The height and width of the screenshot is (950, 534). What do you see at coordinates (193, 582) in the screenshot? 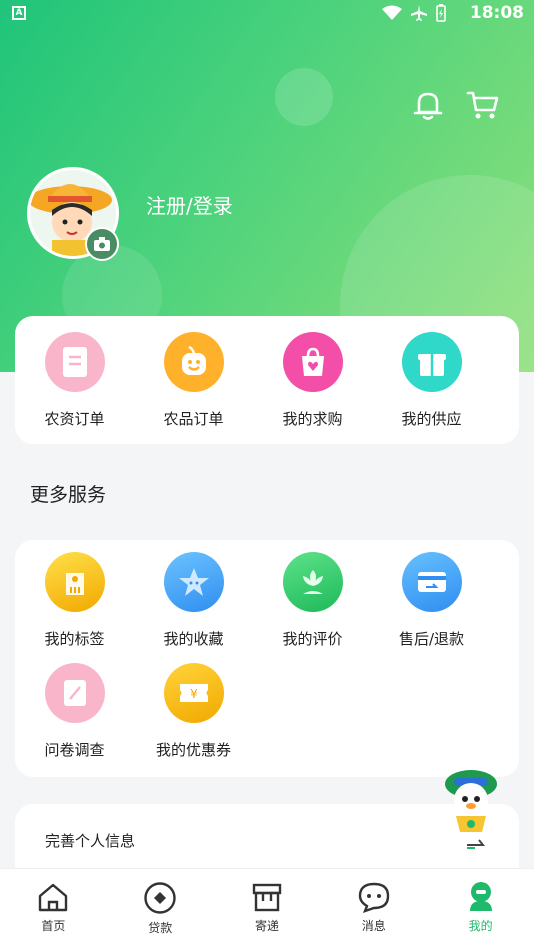
I see `star-icon` at bounding box center [193, 582].